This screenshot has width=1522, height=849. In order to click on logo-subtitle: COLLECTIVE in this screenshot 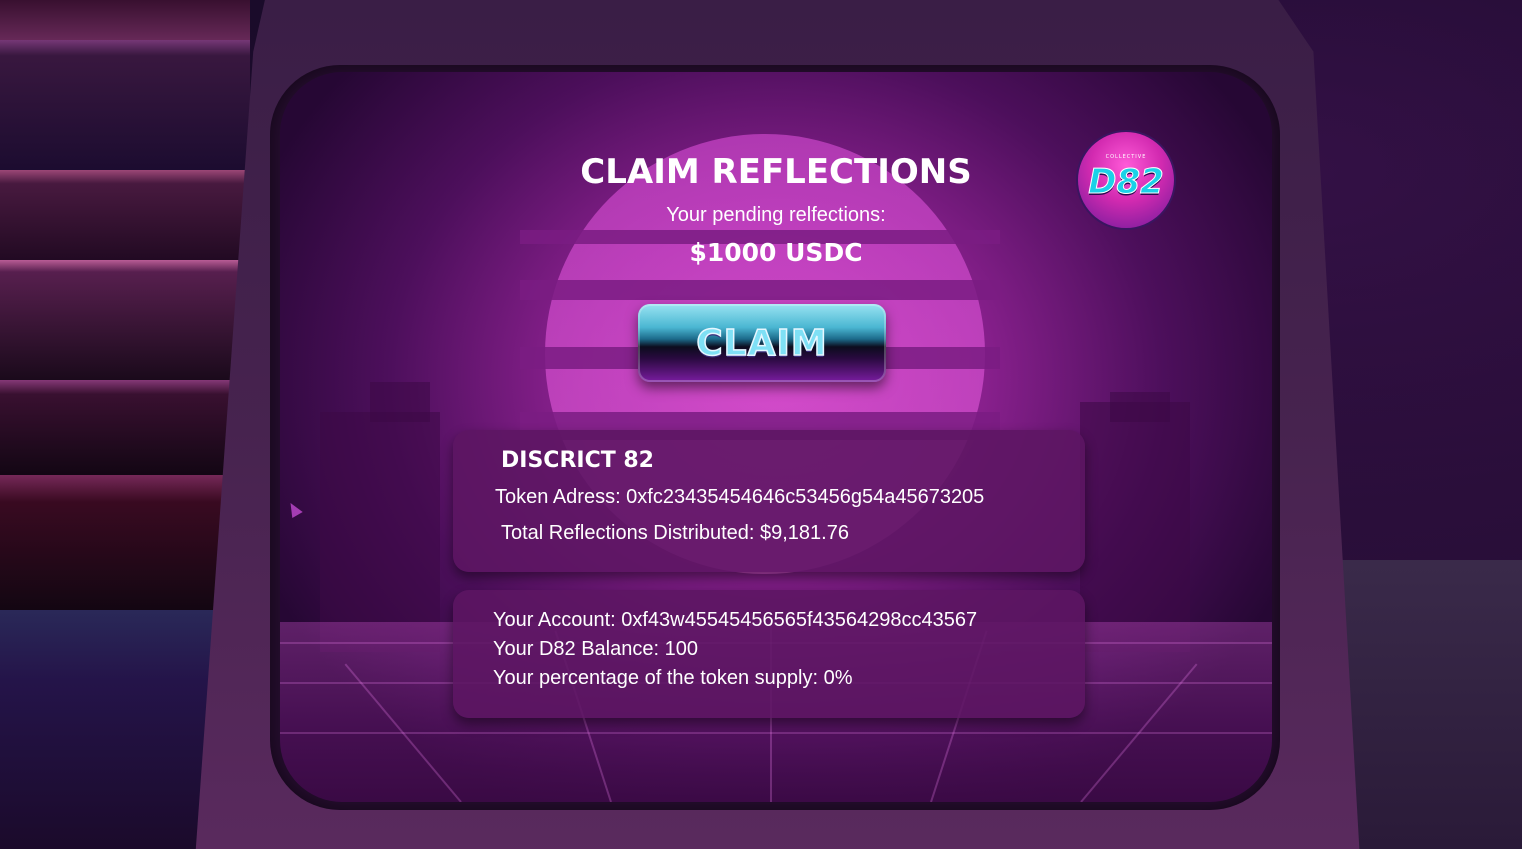, I will do `click(1126, 157)`.